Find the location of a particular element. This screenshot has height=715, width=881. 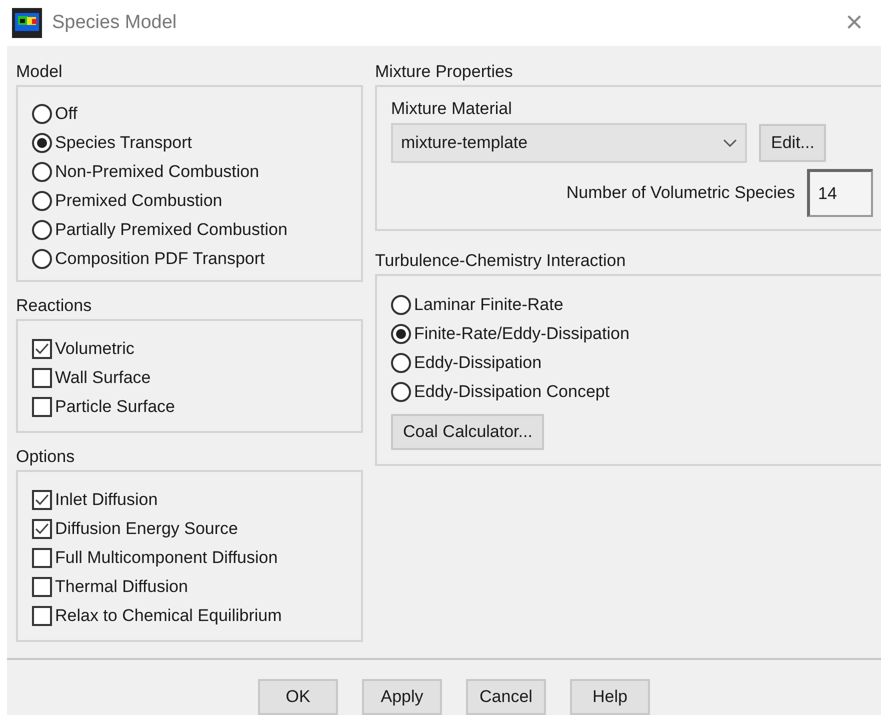

checkbox-label: Full Multicomponent Diffusion is located at coordinates (166, 558).